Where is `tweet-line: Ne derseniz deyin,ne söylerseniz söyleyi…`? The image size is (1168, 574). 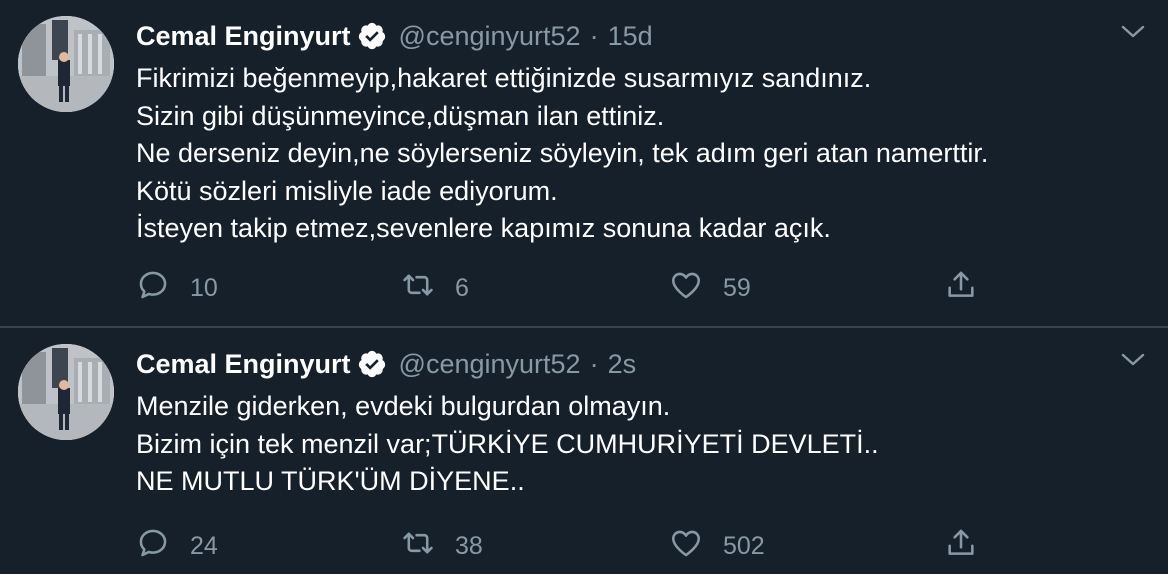
tweet-line: Ne derseniz deyin,ne söylerseniz söyleyi… is located at coordinates (562, 153).